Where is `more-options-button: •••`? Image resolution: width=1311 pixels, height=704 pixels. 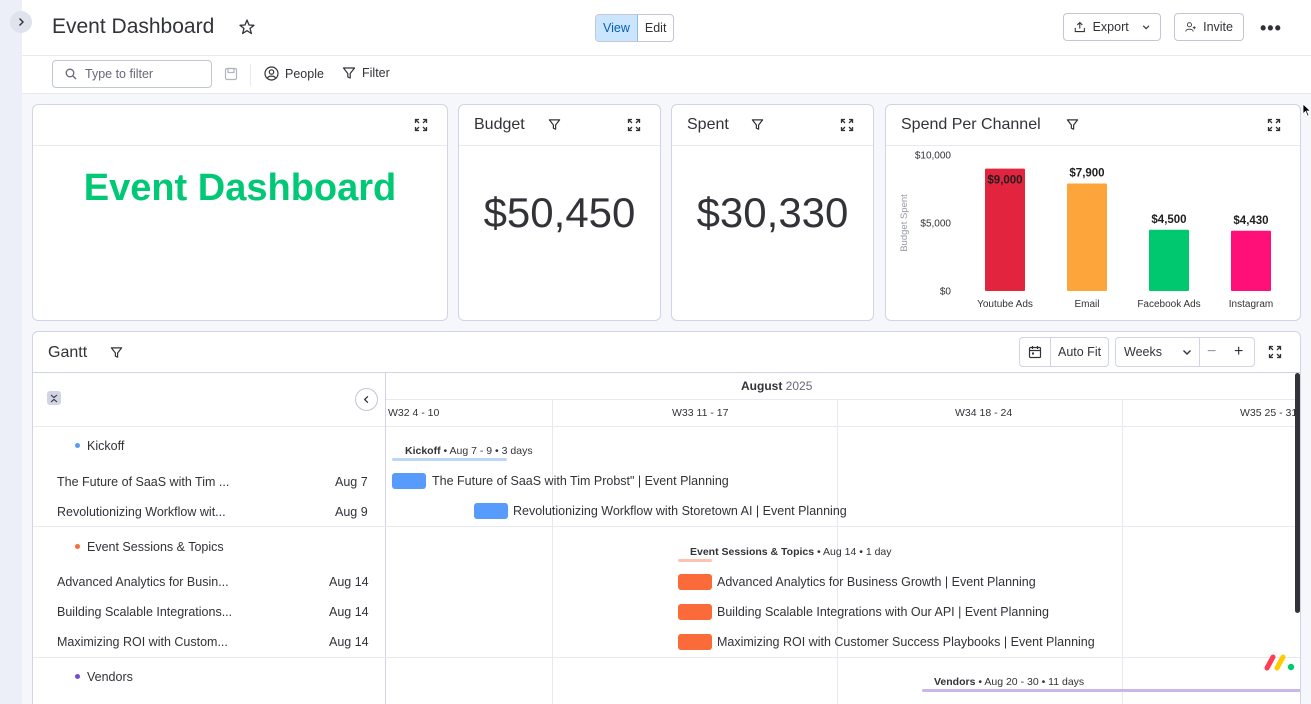 more-options-button: ••• is located at coordinates (1271, 28).